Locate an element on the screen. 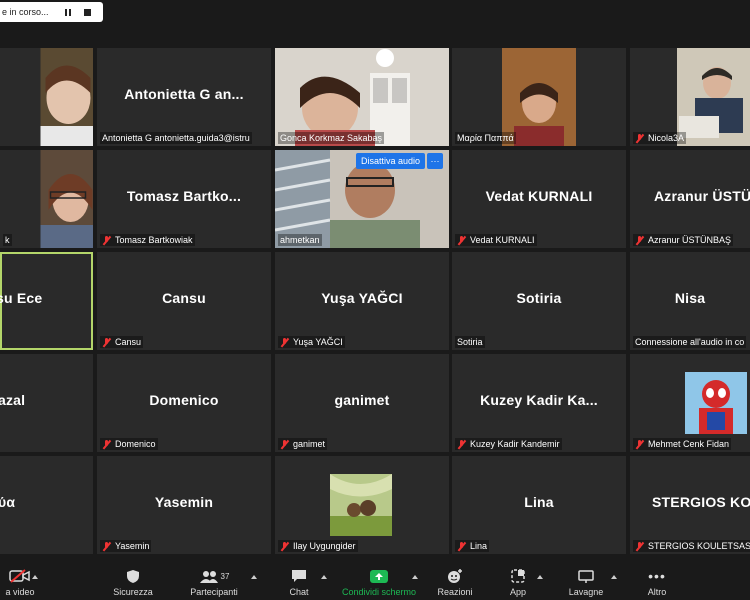 The image size is (750, 600). participant-name: Vedat KURNALI is located at coordinates (502, 240).